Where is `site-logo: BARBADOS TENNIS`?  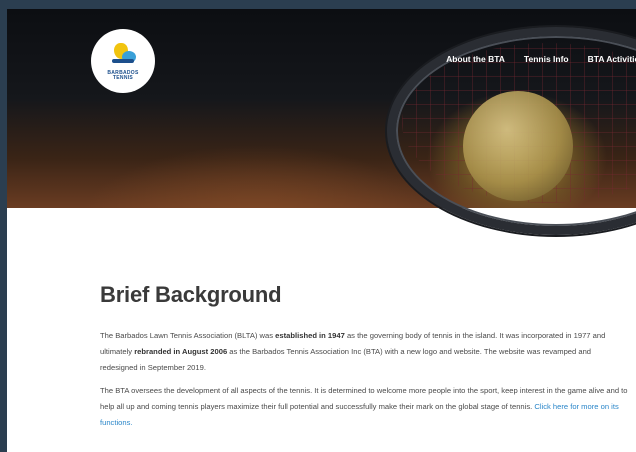
site-logo: BARBADOS TENNIS is located at coordinates (123, 61).